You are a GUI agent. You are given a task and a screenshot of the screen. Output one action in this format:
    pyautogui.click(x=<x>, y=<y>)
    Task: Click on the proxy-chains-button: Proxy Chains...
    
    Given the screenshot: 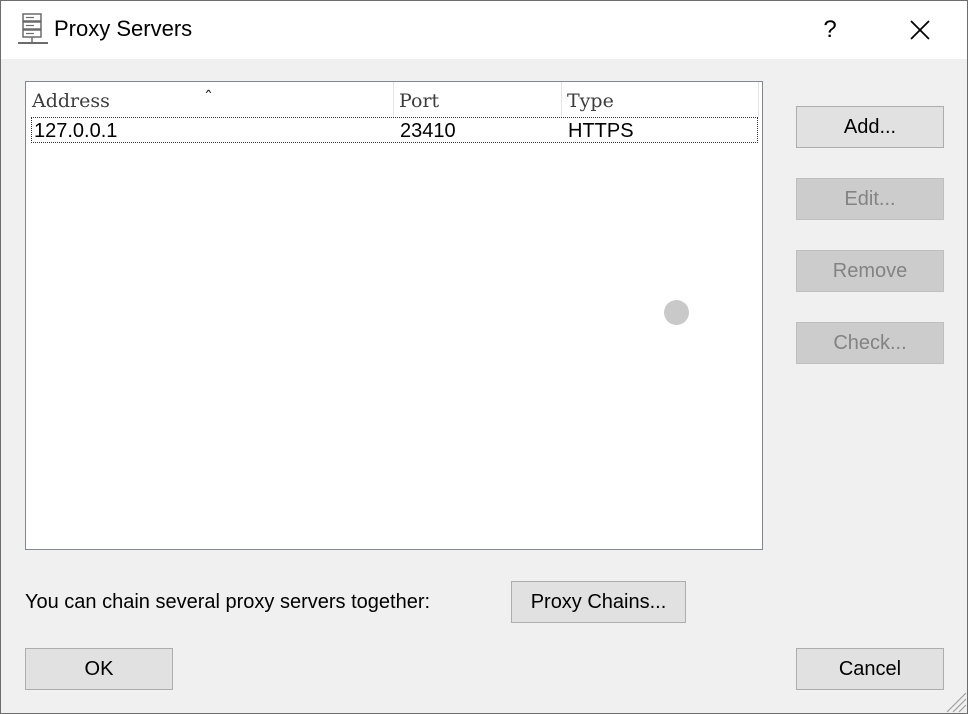 What is the action you would take?
    pyautogui.click(x=598, y=602)
    